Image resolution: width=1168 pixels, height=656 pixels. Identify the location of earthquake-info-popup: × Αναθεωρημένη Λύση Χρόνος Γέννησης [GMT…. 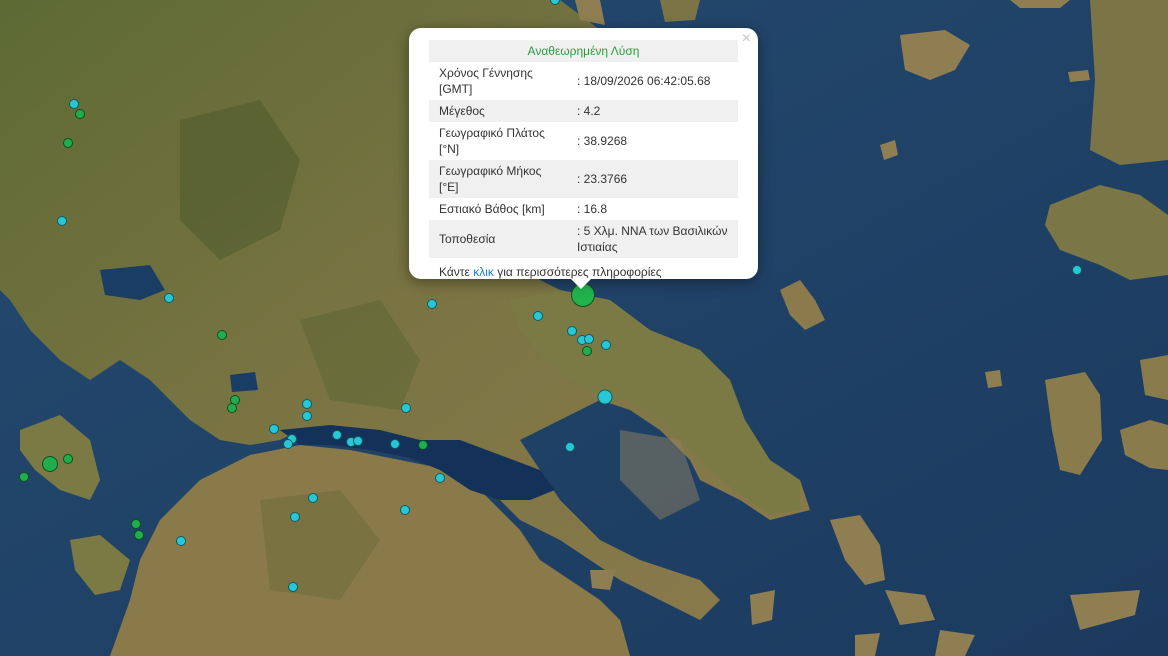
(583, 158).